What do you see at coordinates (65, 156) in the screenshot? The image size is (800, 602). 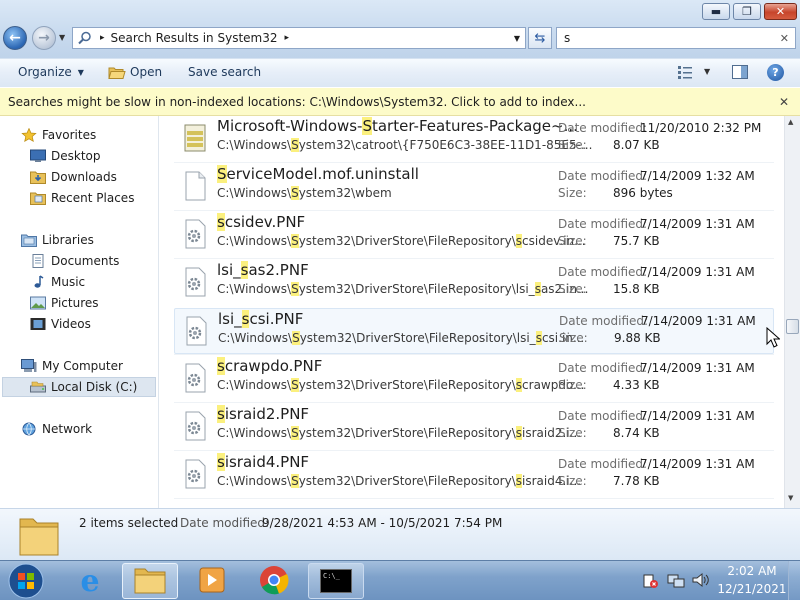 I see `nav-desktop: Desktop` at bounding box center [65, 156].